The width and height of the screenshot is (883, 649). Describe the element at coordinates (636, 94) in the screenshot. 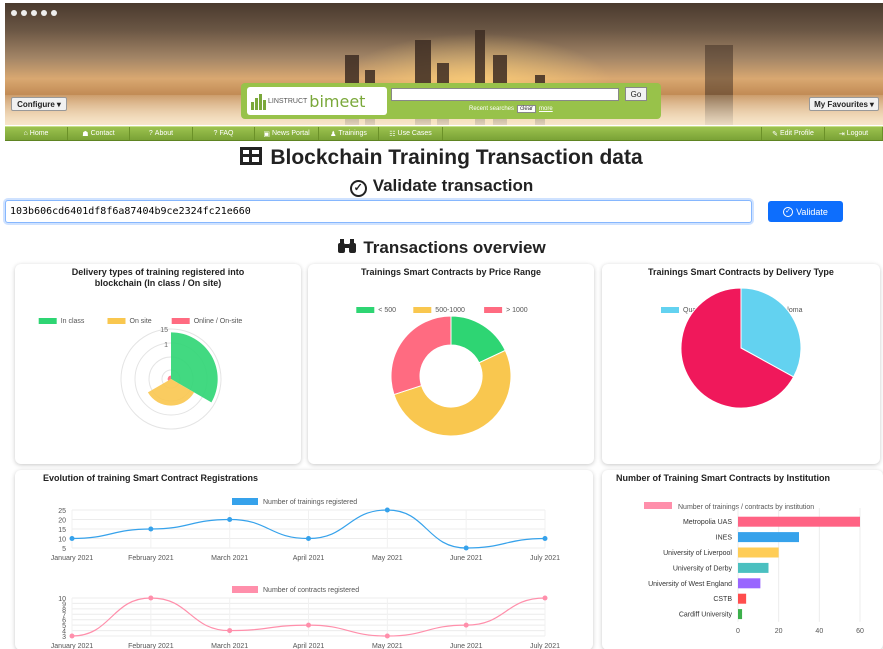

I see `go-button: Go` at that location.